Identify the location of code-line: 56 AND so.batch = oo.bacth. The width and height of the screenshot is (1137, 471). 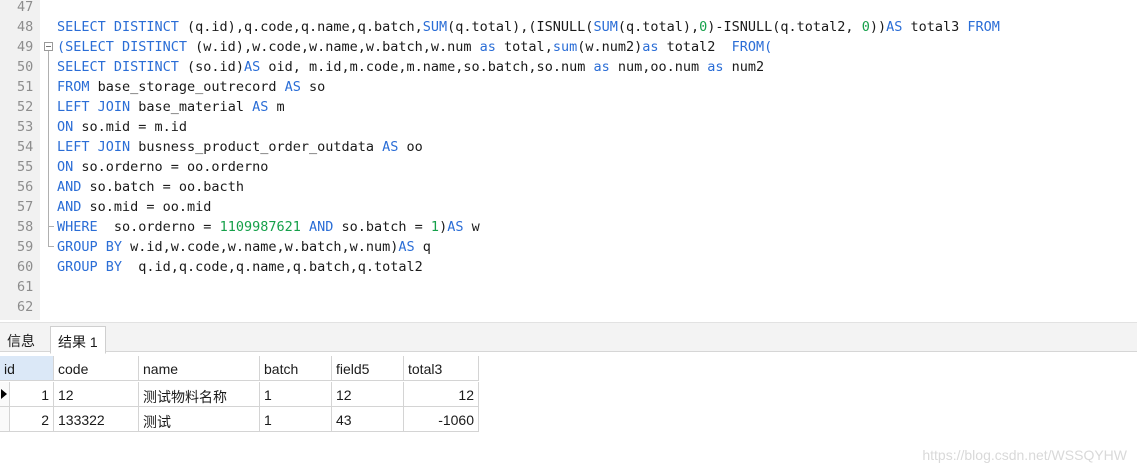
(568, 186).